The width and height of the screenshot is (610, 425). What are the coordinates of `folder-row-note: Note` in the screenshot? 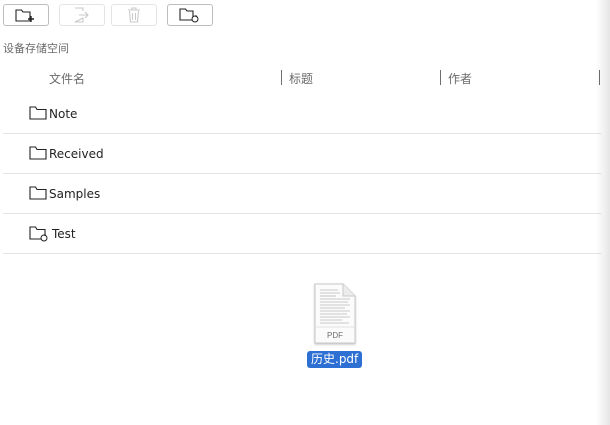 It's located at (302, 114).